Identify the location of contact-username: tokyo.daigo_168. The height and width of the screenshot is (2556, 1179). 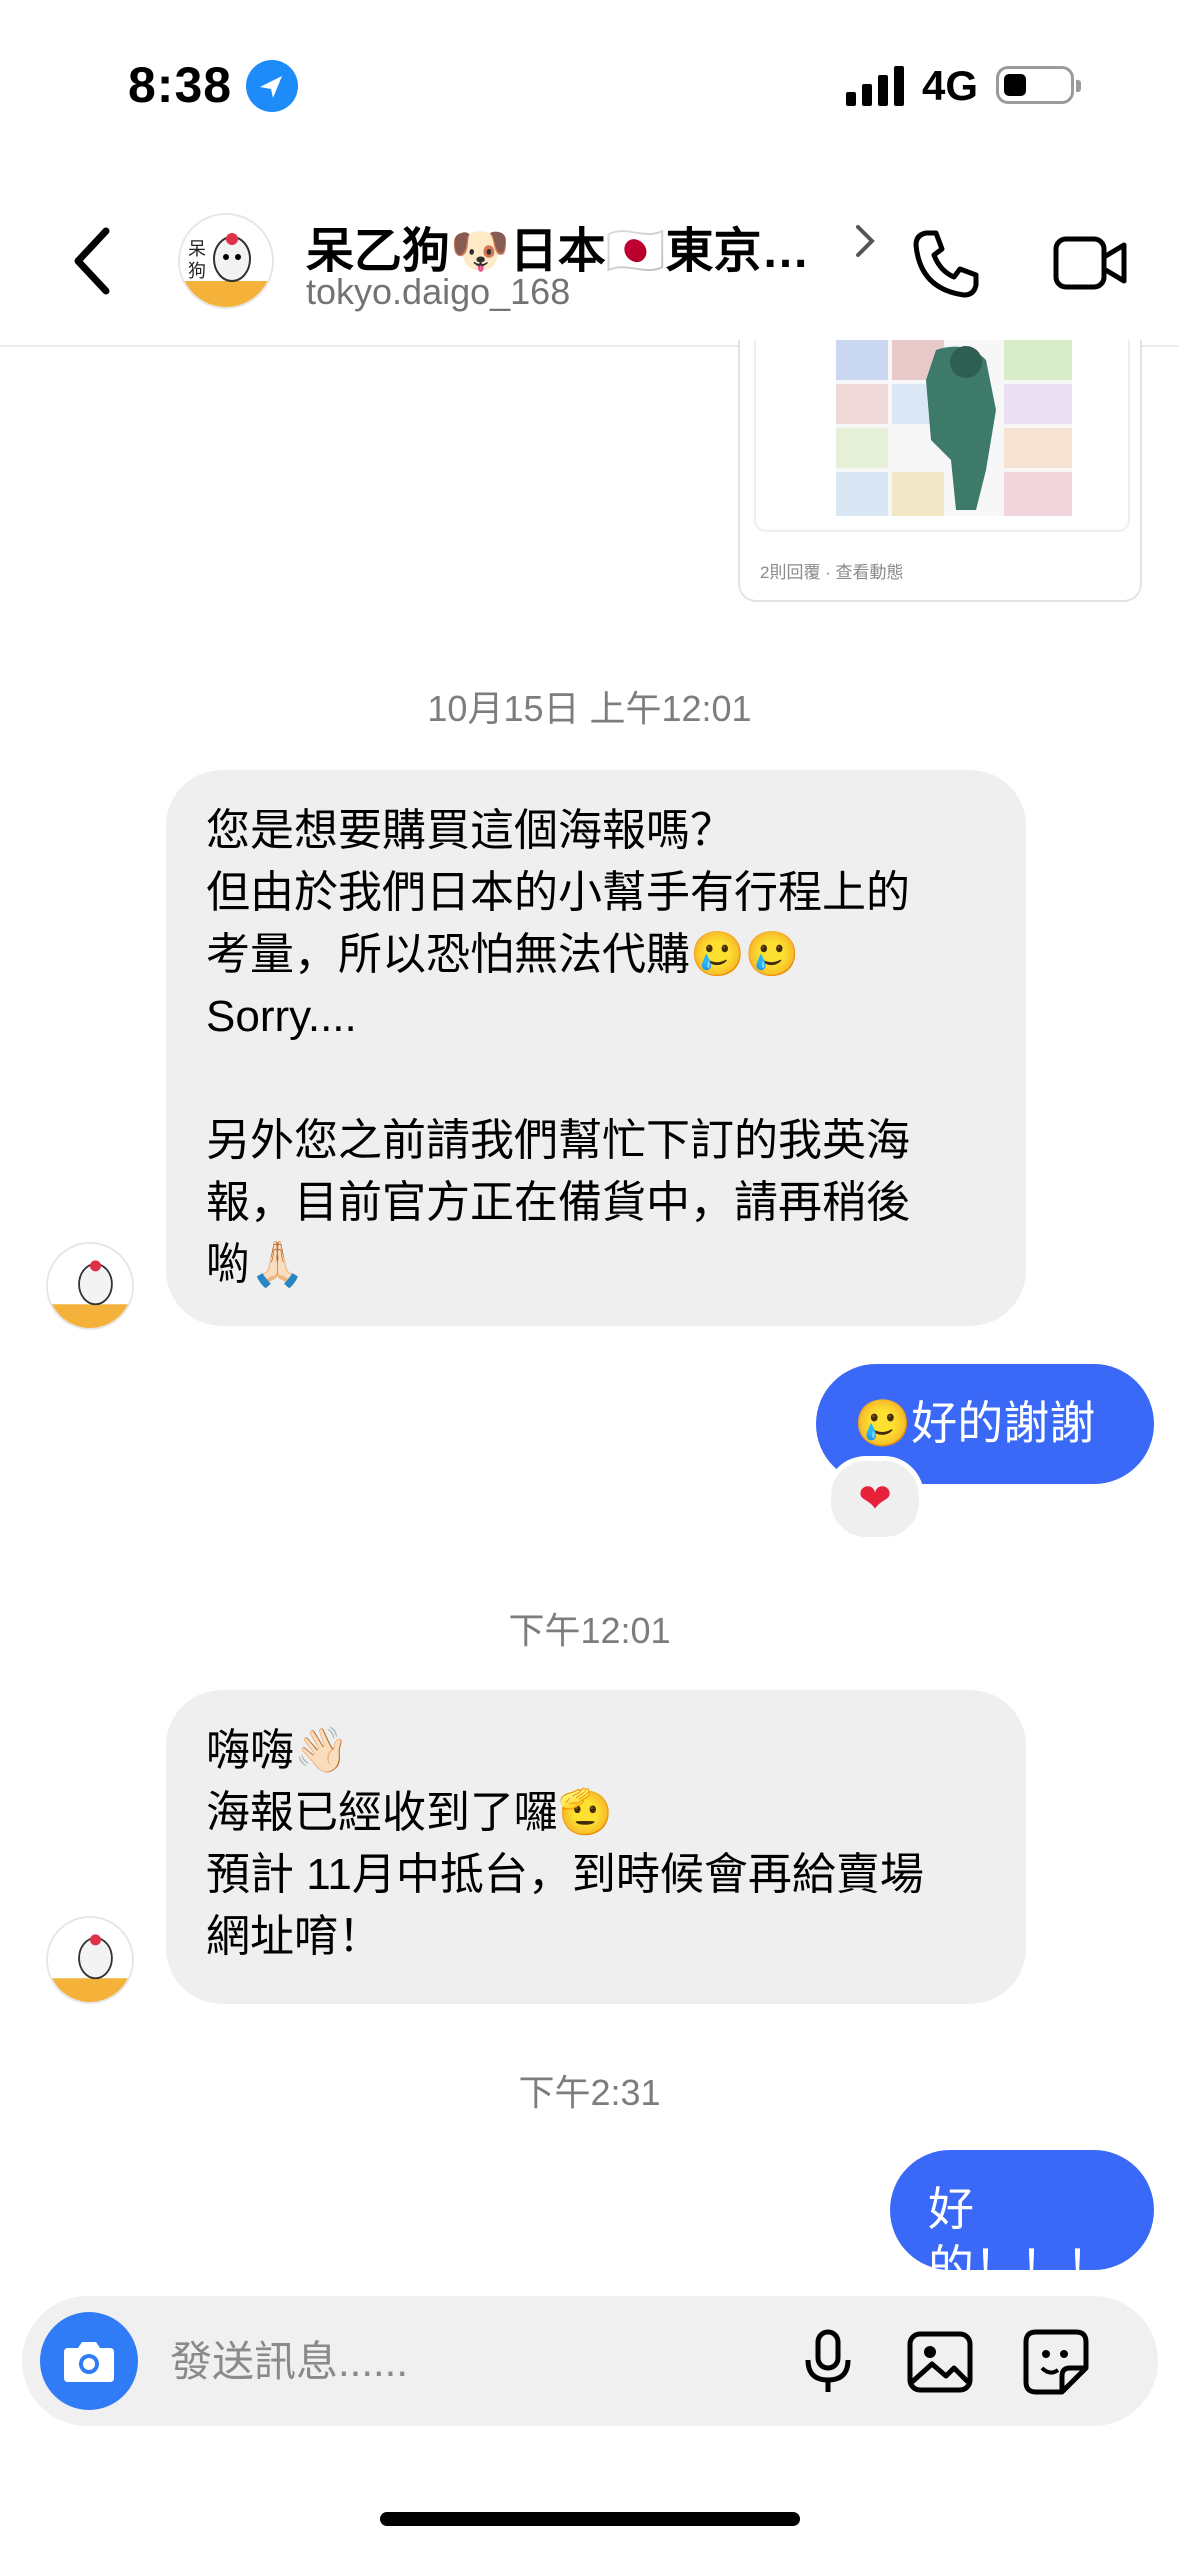
(438, 292).